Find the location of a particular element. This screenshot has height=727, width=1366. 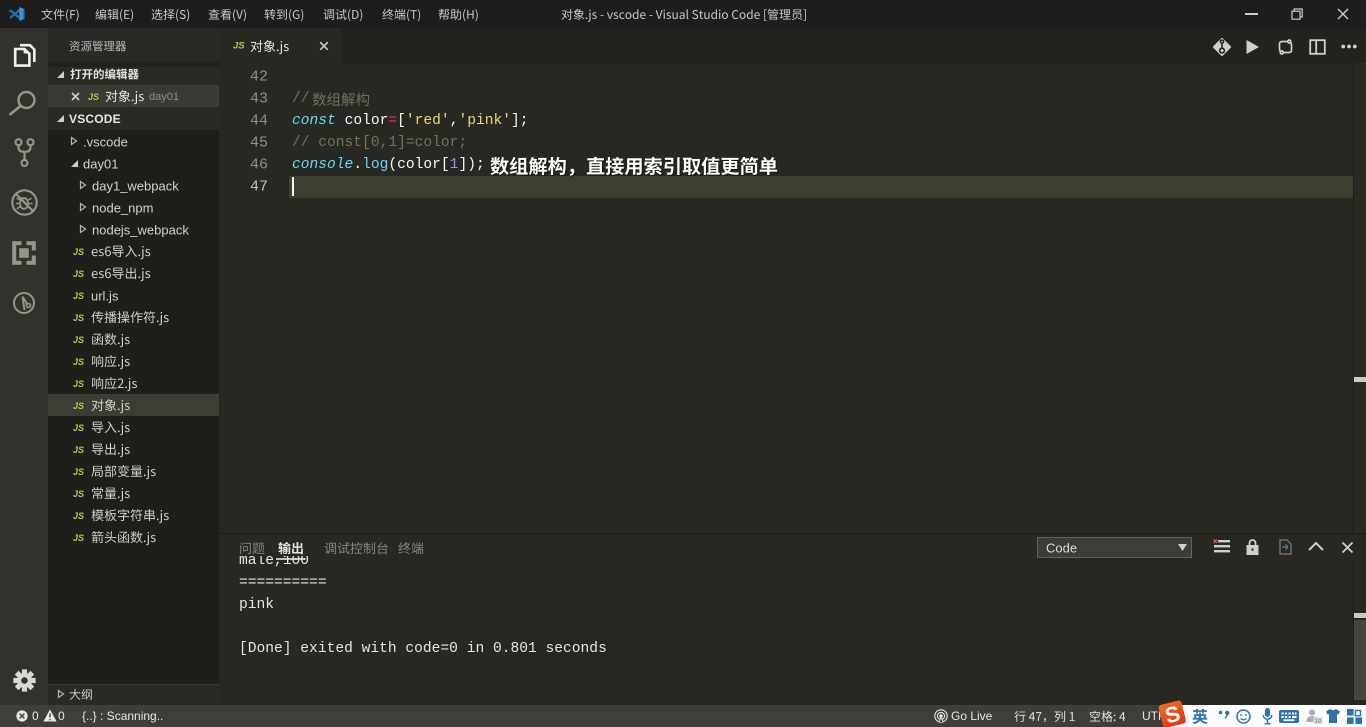

svg-text: 10 is located at coordinates (1318, 721).